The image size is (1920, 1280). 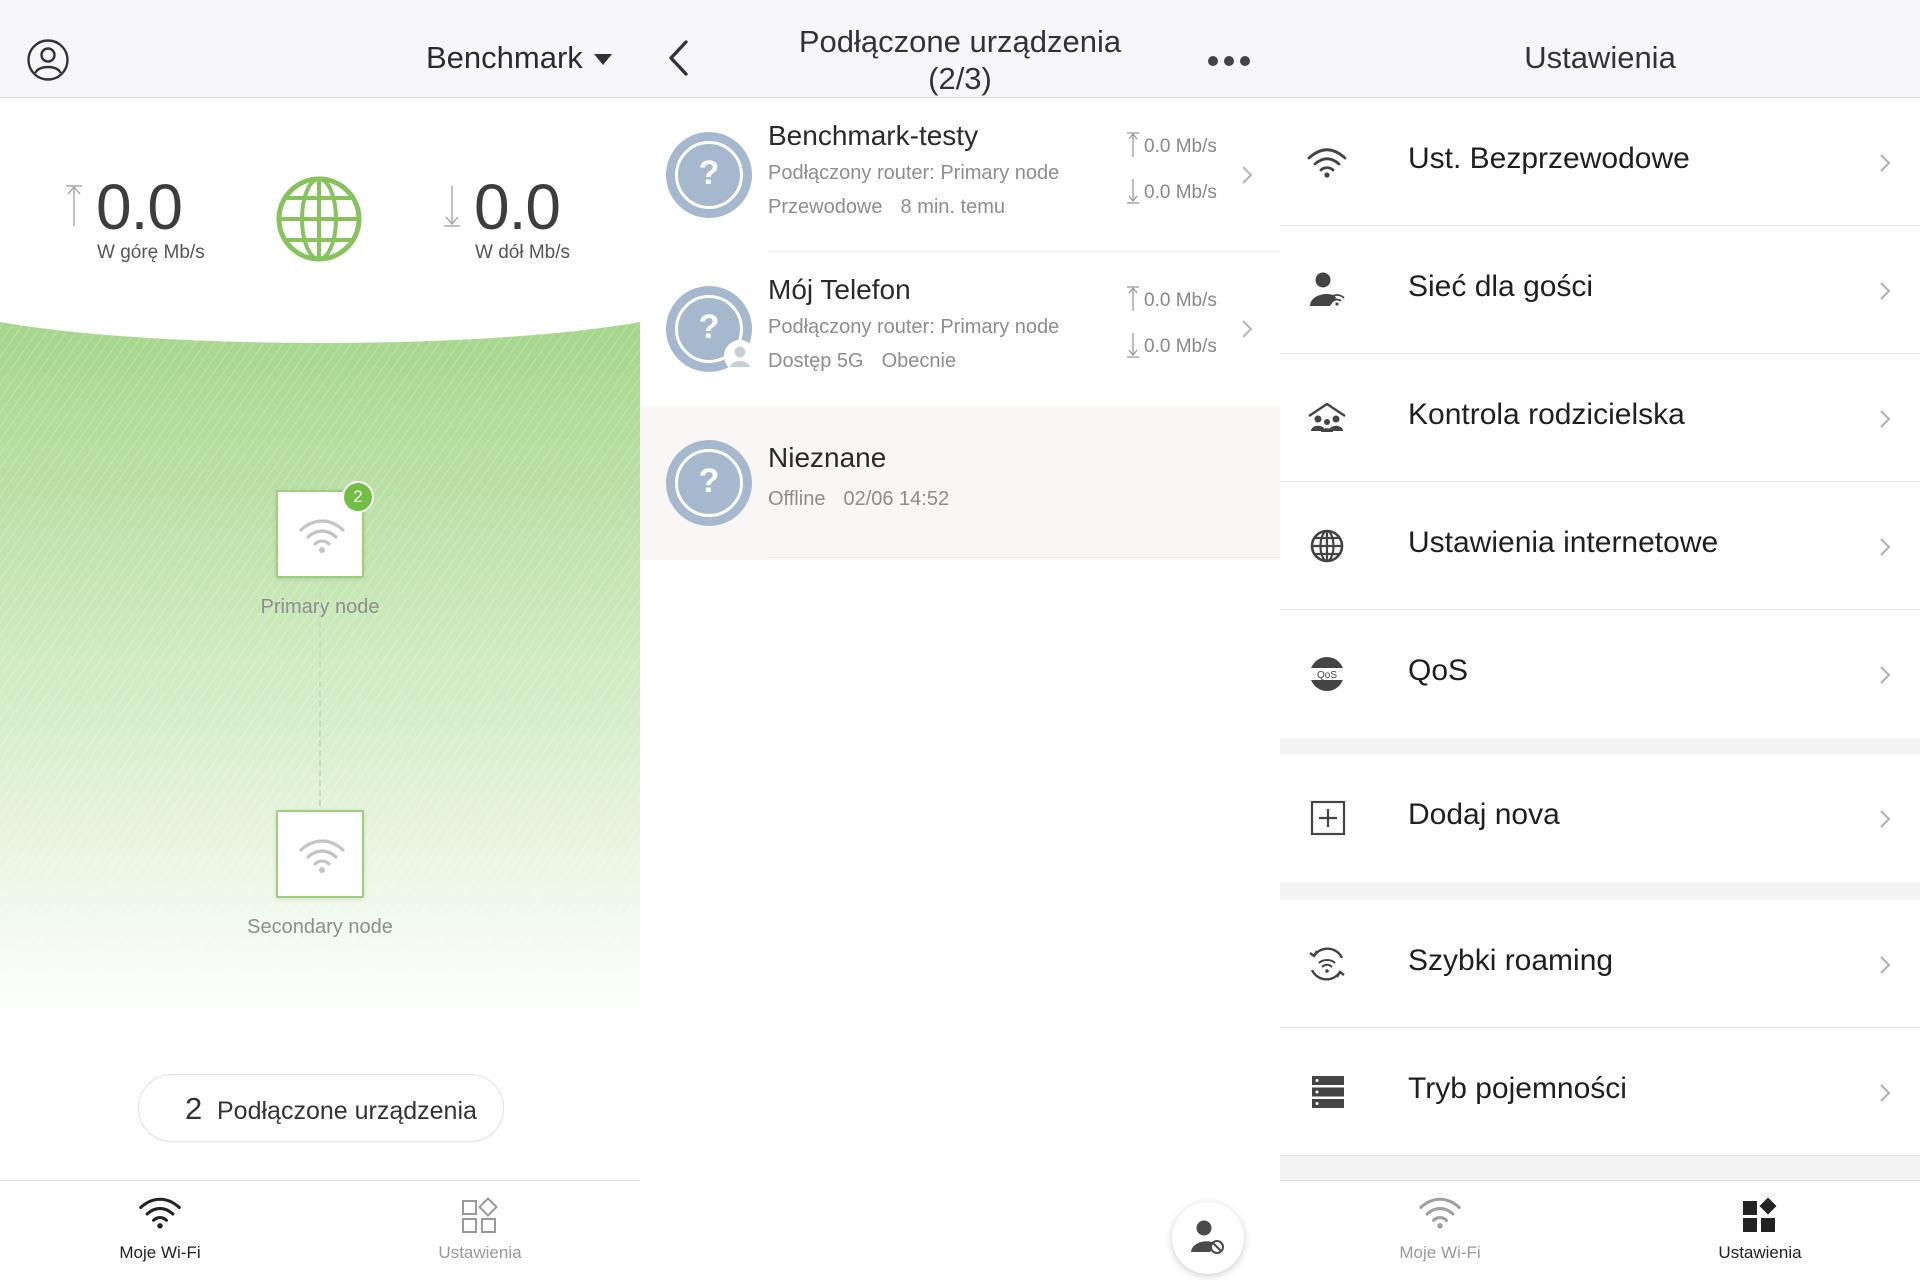 I want to click on grid-icon, so click(x=1760, y=1214).